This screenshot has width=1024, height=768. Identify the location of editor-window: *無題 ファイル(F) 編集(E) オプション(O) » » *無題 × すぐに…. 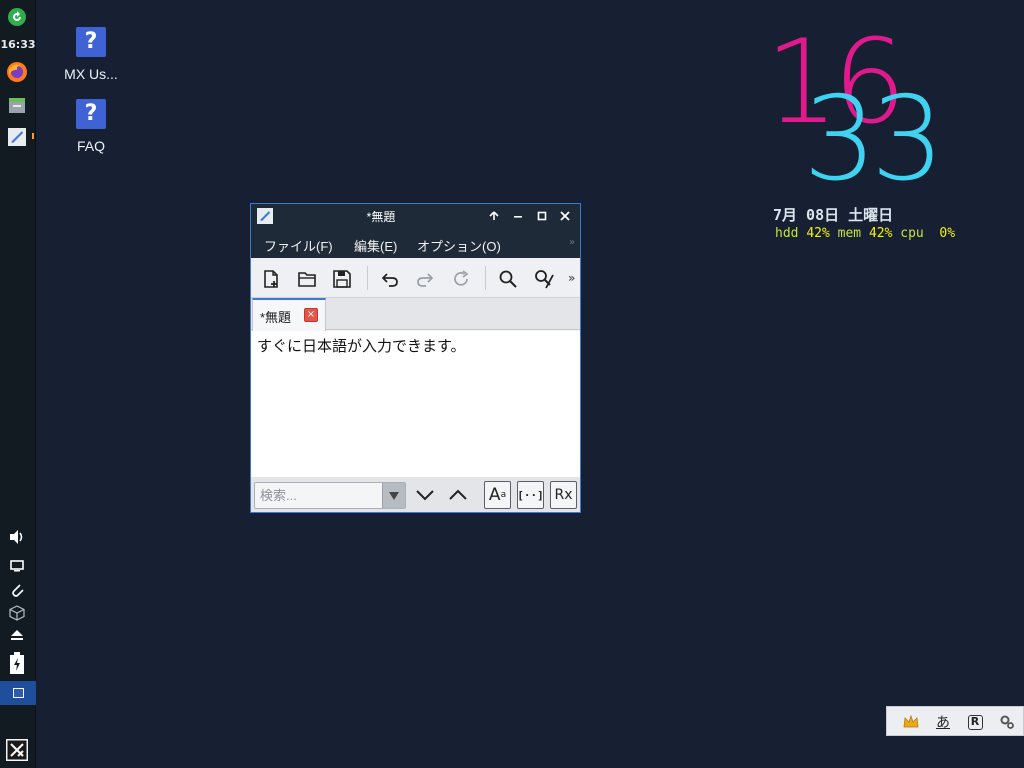
(415, 358).